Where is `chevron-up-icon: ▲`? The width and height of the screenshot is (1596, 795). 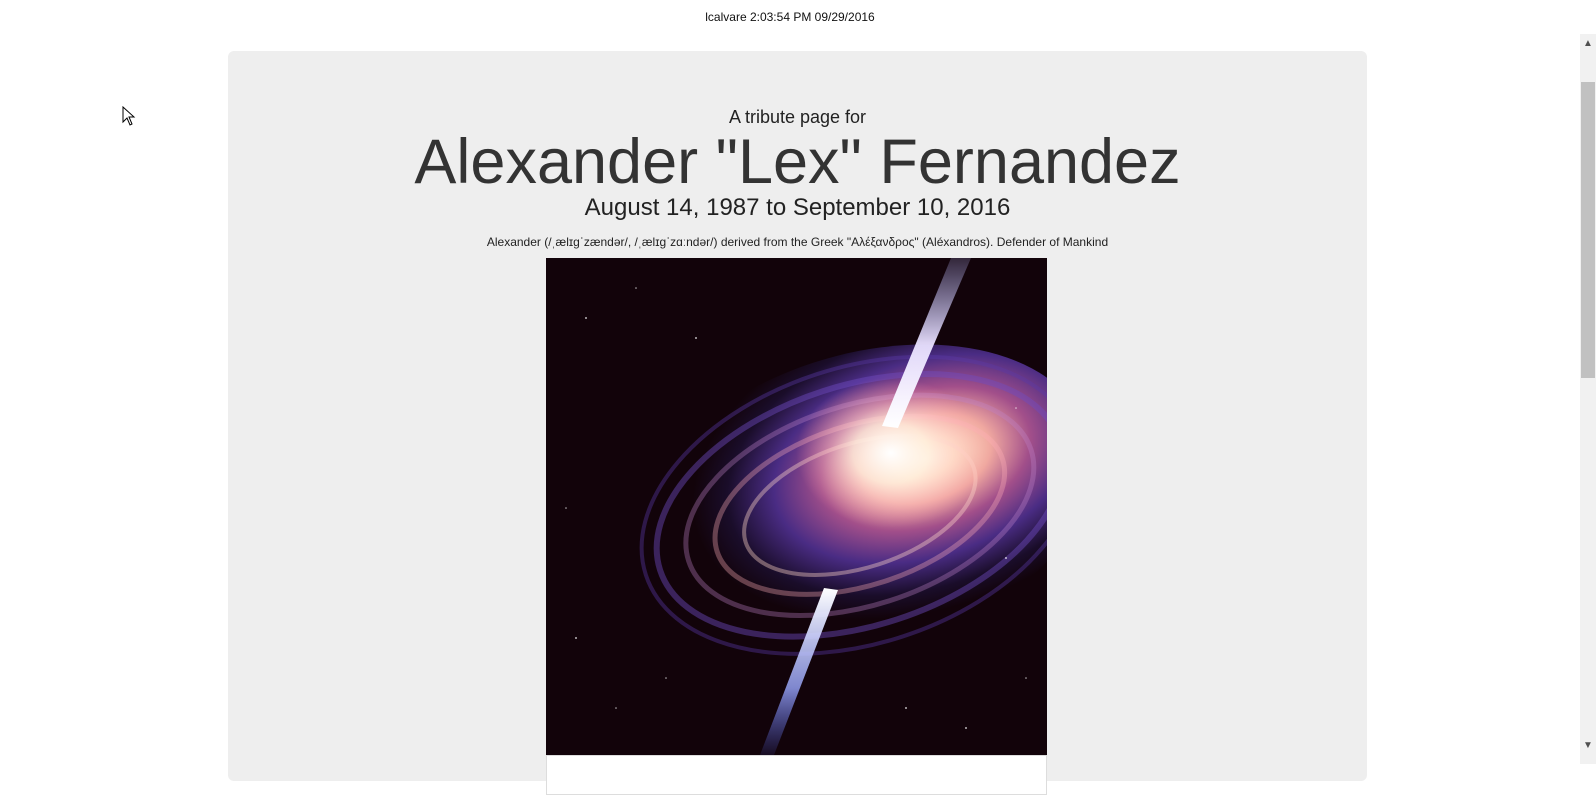
chevron-up-icon: ▲ is located at coordinates (1588, 44).